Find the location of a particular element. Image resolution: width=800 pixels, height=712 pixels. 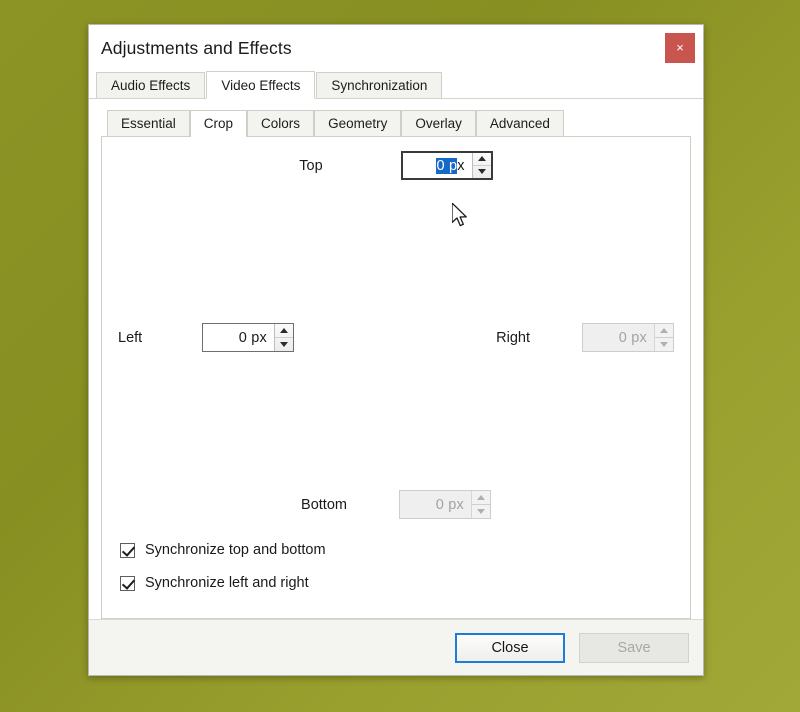

crop-right-increment-button is located at coordinates (664, 331).